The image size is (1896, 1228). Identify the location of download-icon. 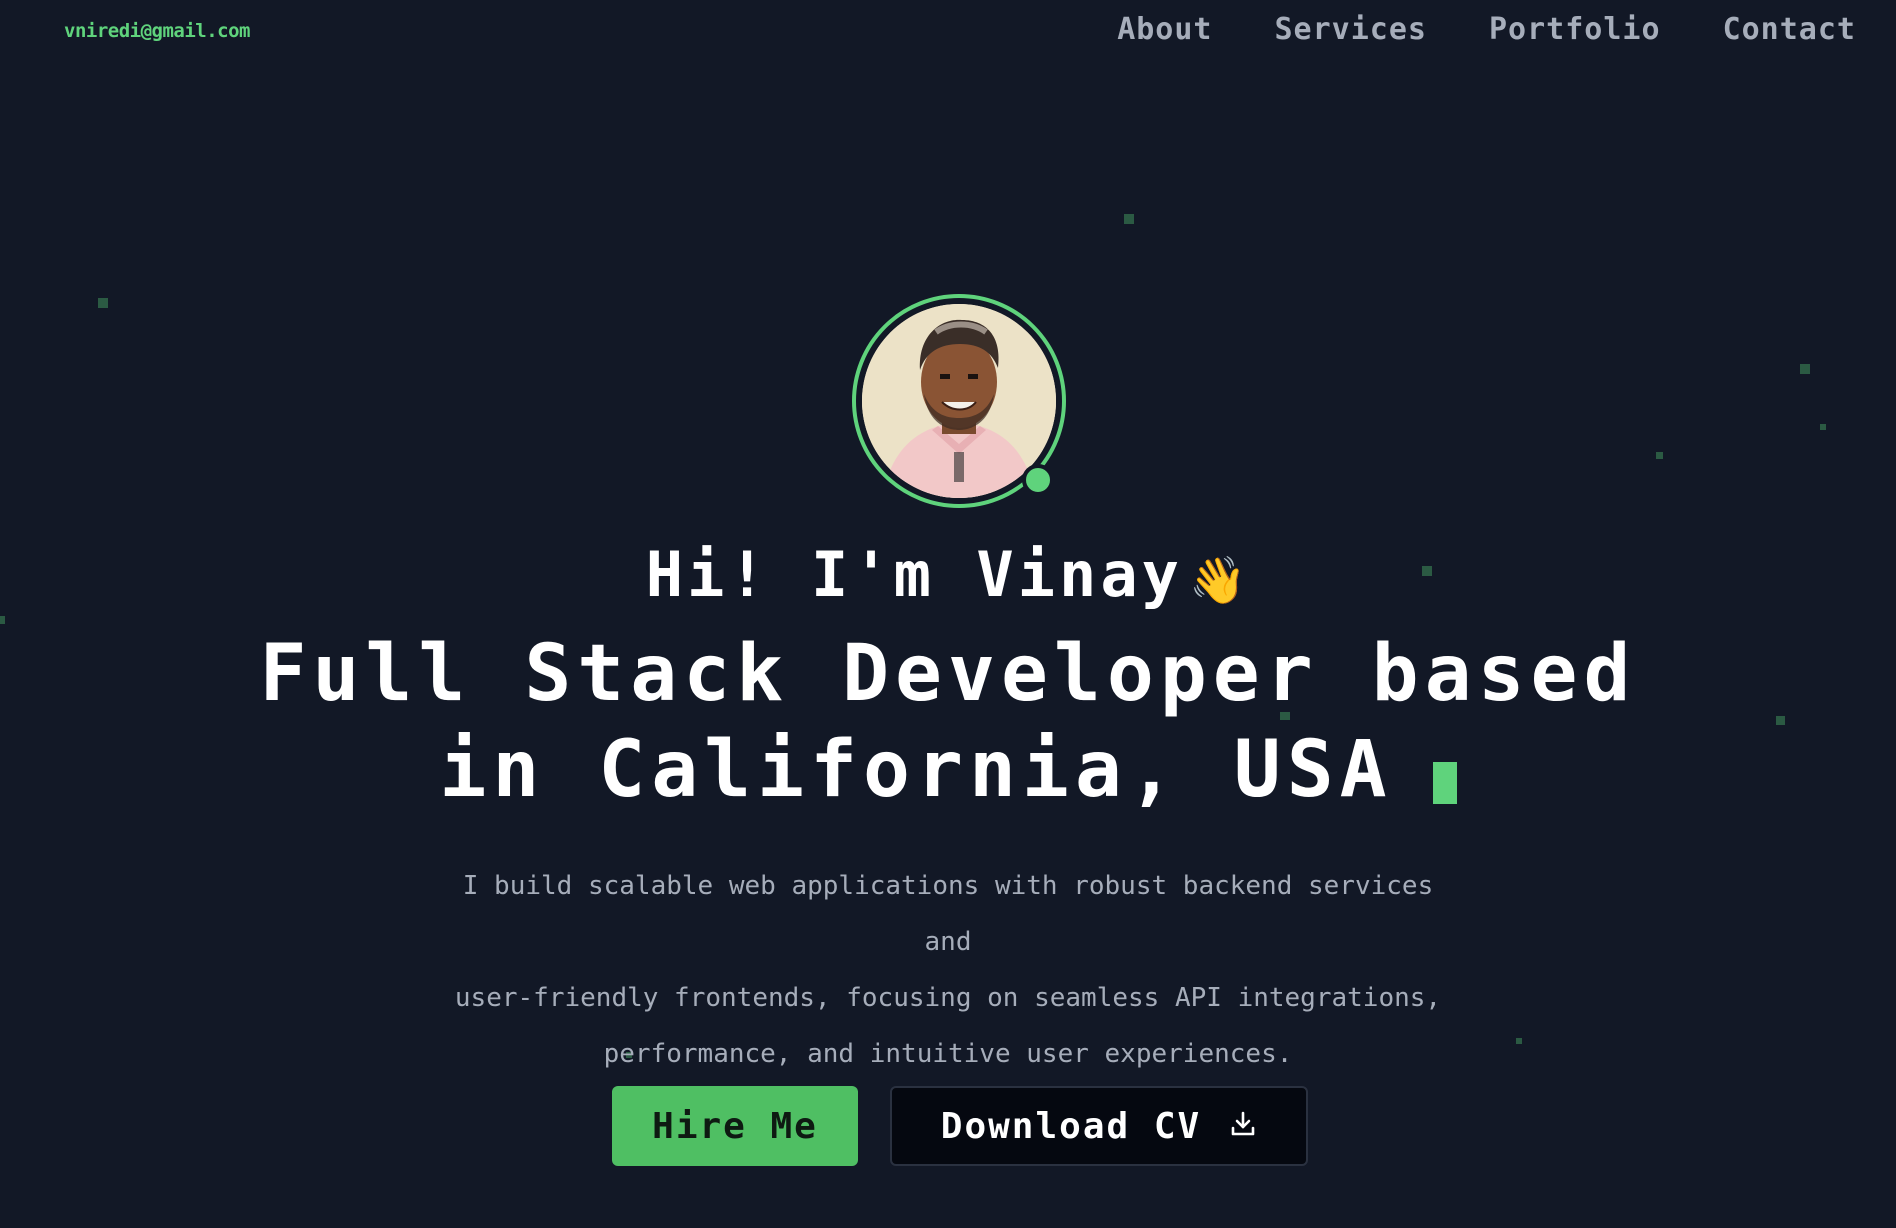
(1243, 1126).